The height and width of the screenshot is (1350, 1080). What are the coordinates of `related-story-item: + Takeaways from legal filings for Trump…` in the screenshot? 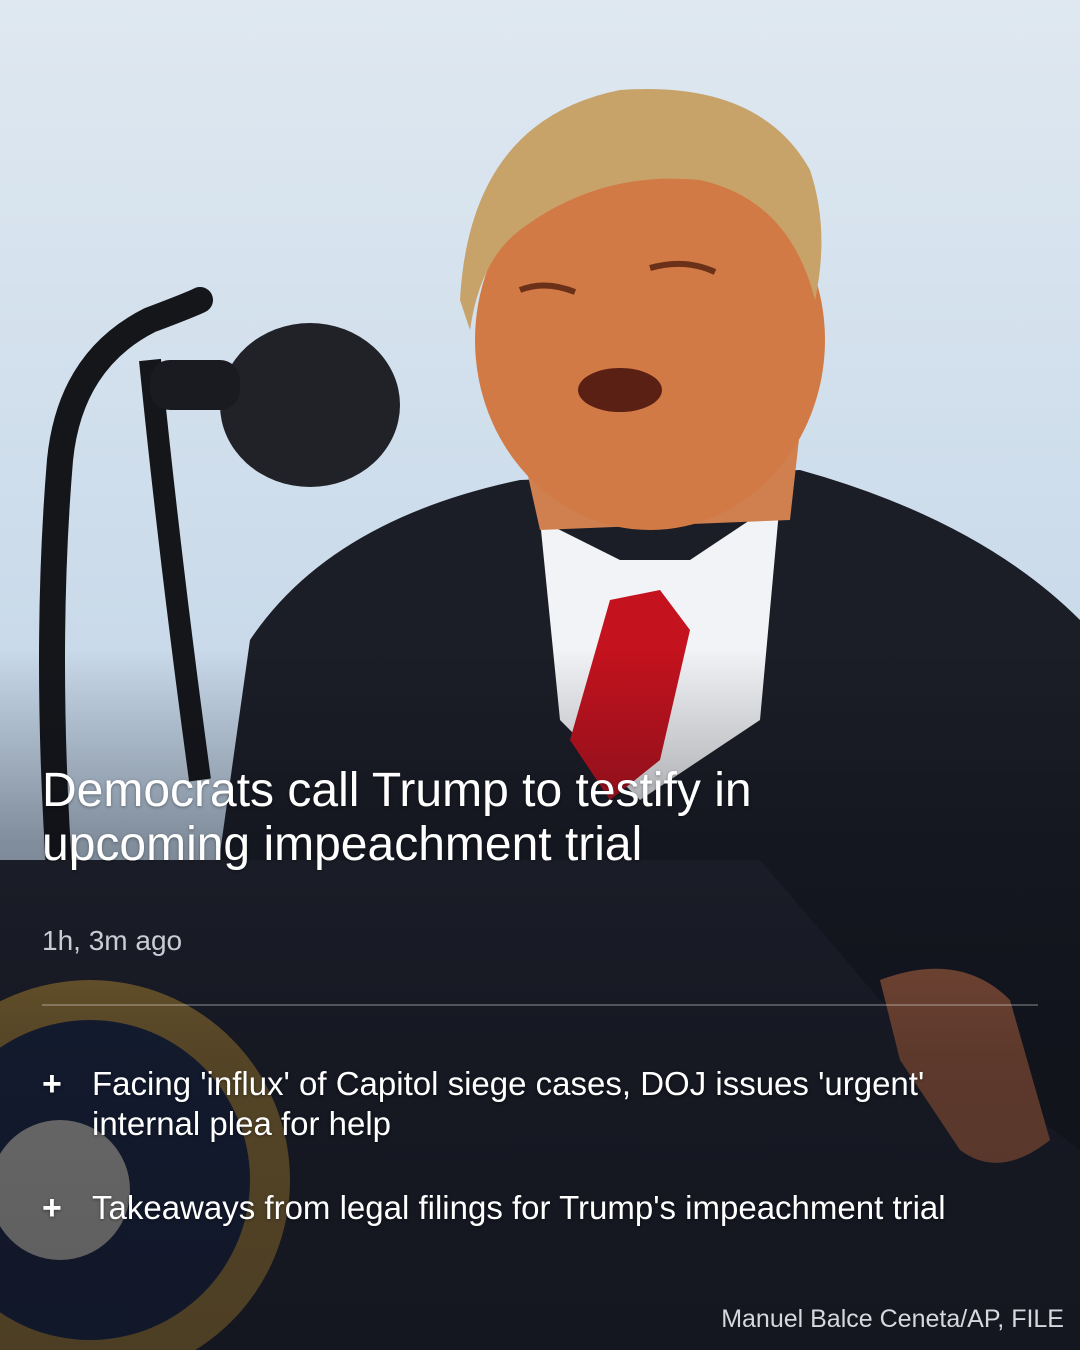 It's located at (540, 1208).